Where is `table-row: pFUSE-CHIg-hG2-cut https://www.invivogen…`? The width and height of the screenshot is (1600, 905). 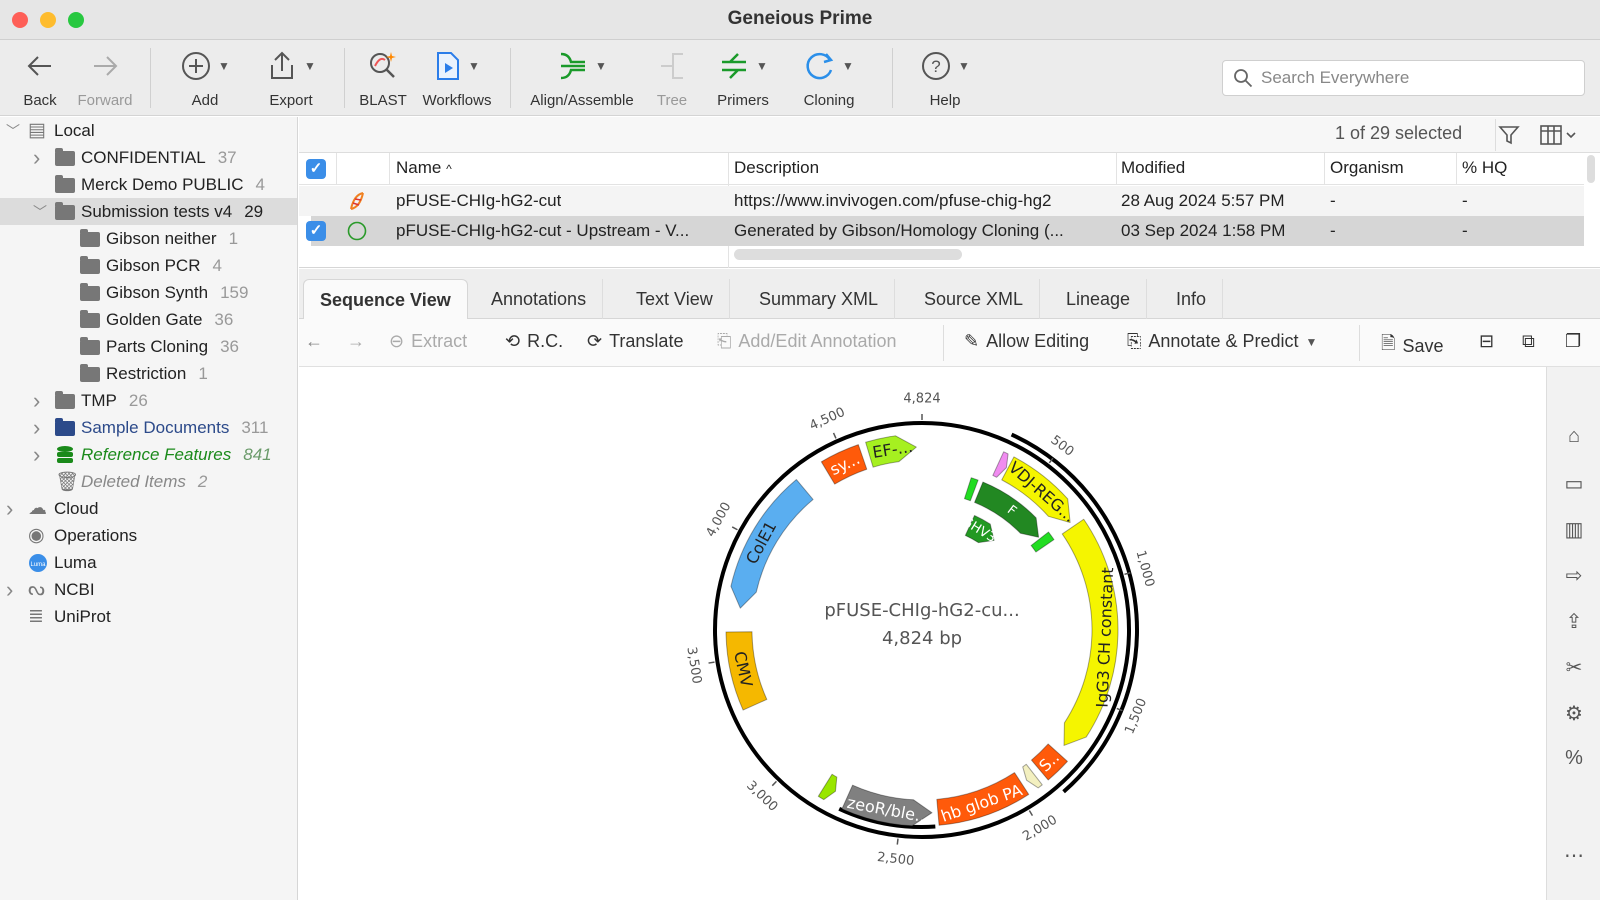 table-row: pFUSE-CHIg-hG2-cut https://www.invivogen… is located at coordinates (941, 201).